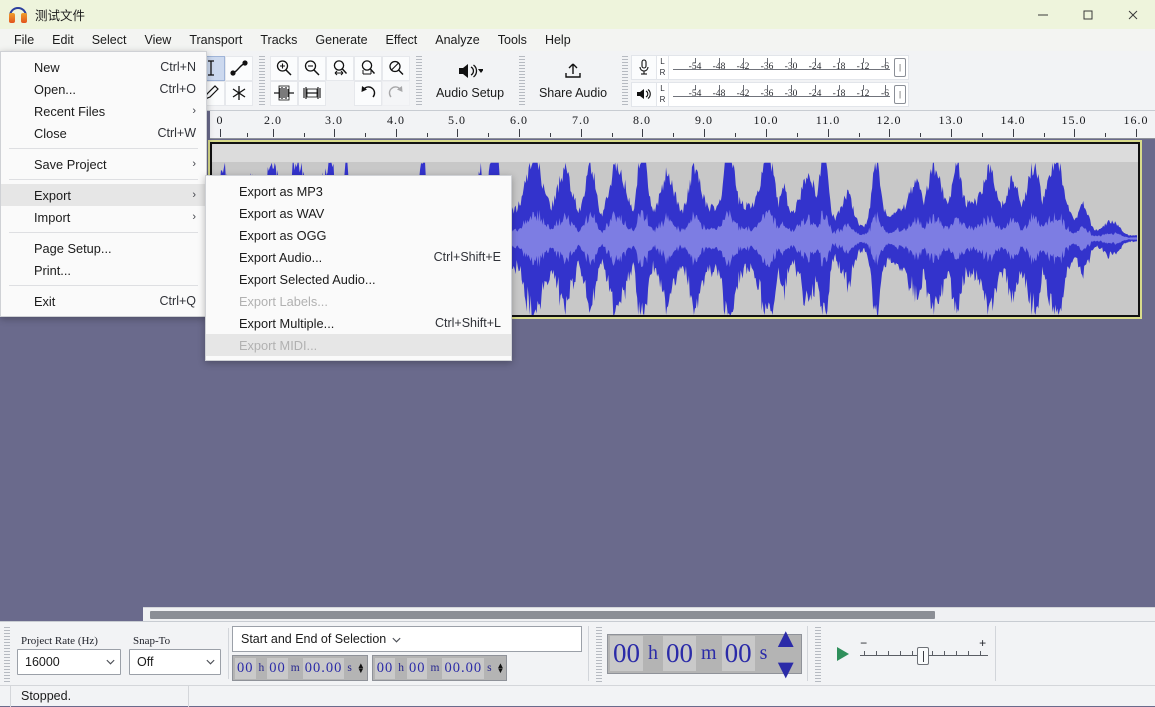 This screenshot has width=1155, height=707. I want to click on position-minutes: 00, so click(679, 653).